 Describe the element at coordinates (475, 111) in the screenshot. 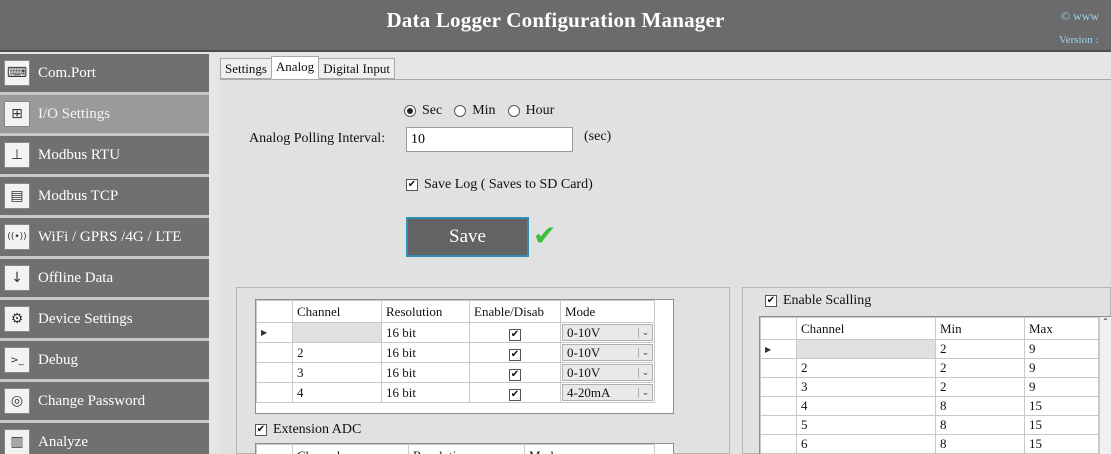

I see `radio-min: Min` at that location.